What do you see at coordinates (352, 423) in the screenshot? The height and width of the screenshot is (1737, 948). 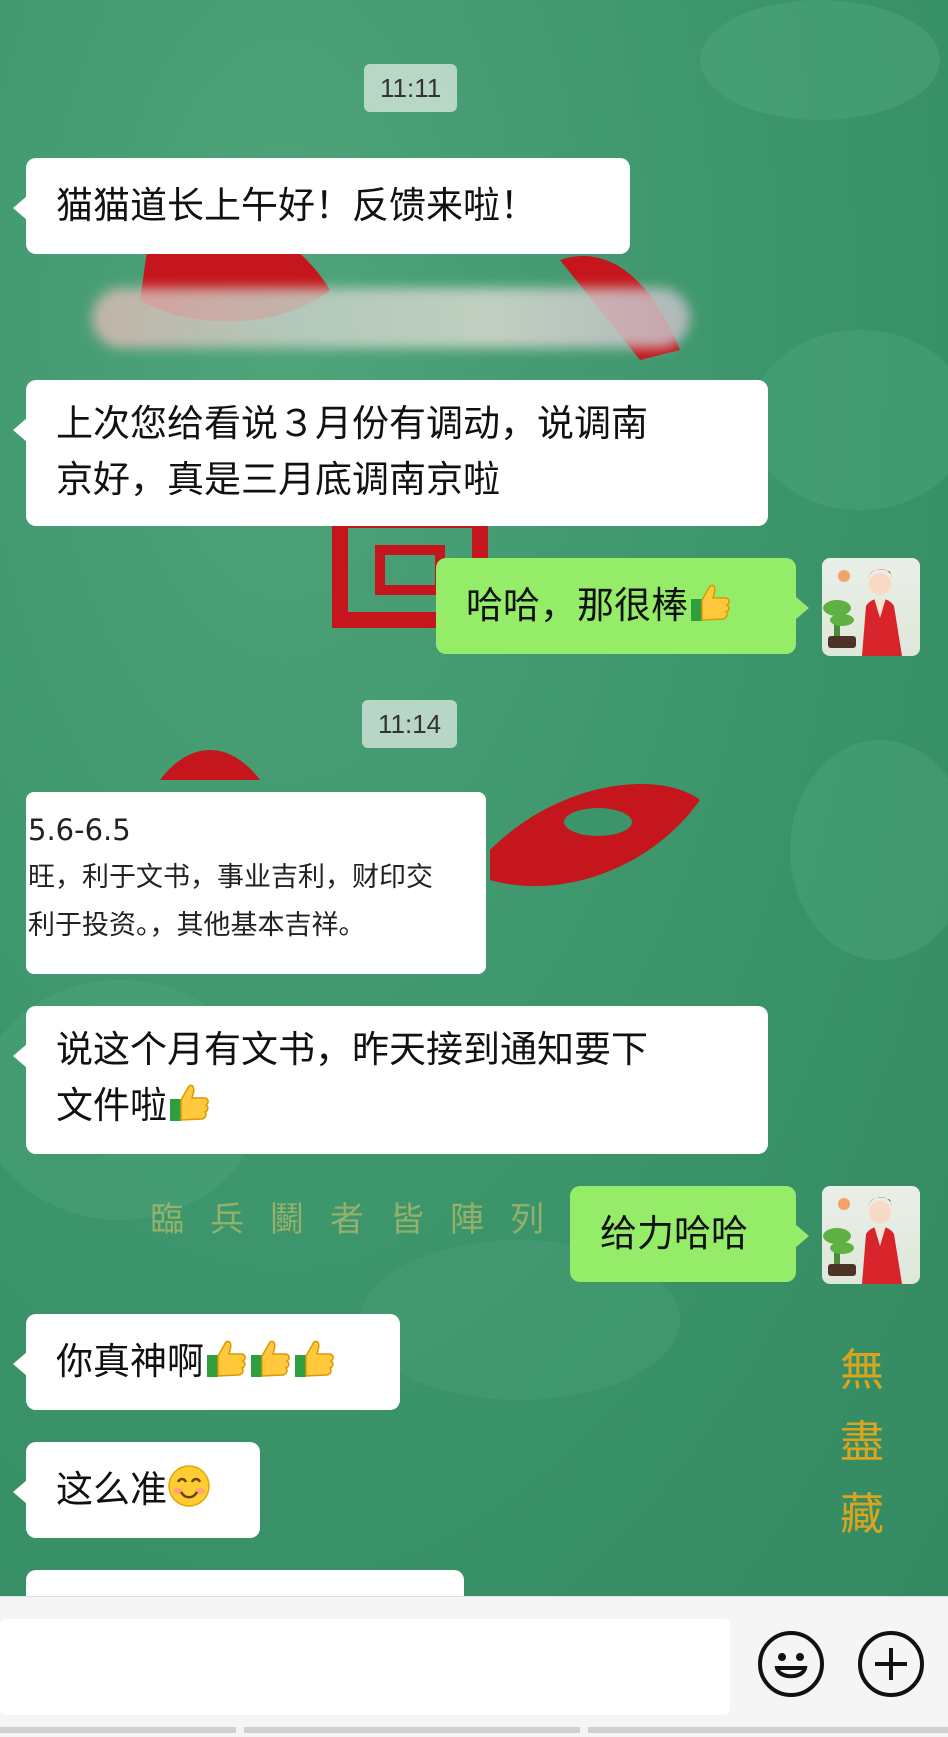 I see `message-text-line: 上次您给看说３月份有调动，说调南` at bounding box center [352, 423].